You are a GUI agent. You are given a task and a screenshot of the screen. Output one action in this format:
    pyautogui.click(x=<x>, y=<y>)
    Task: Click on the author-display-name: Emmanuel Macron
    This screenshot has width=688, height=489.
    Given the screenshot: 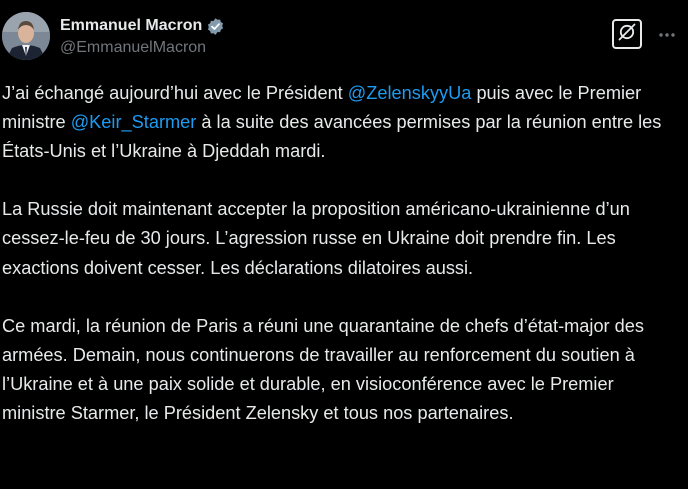 What is the action you would take?
    pyautogui.click(x=131, y=26)
    